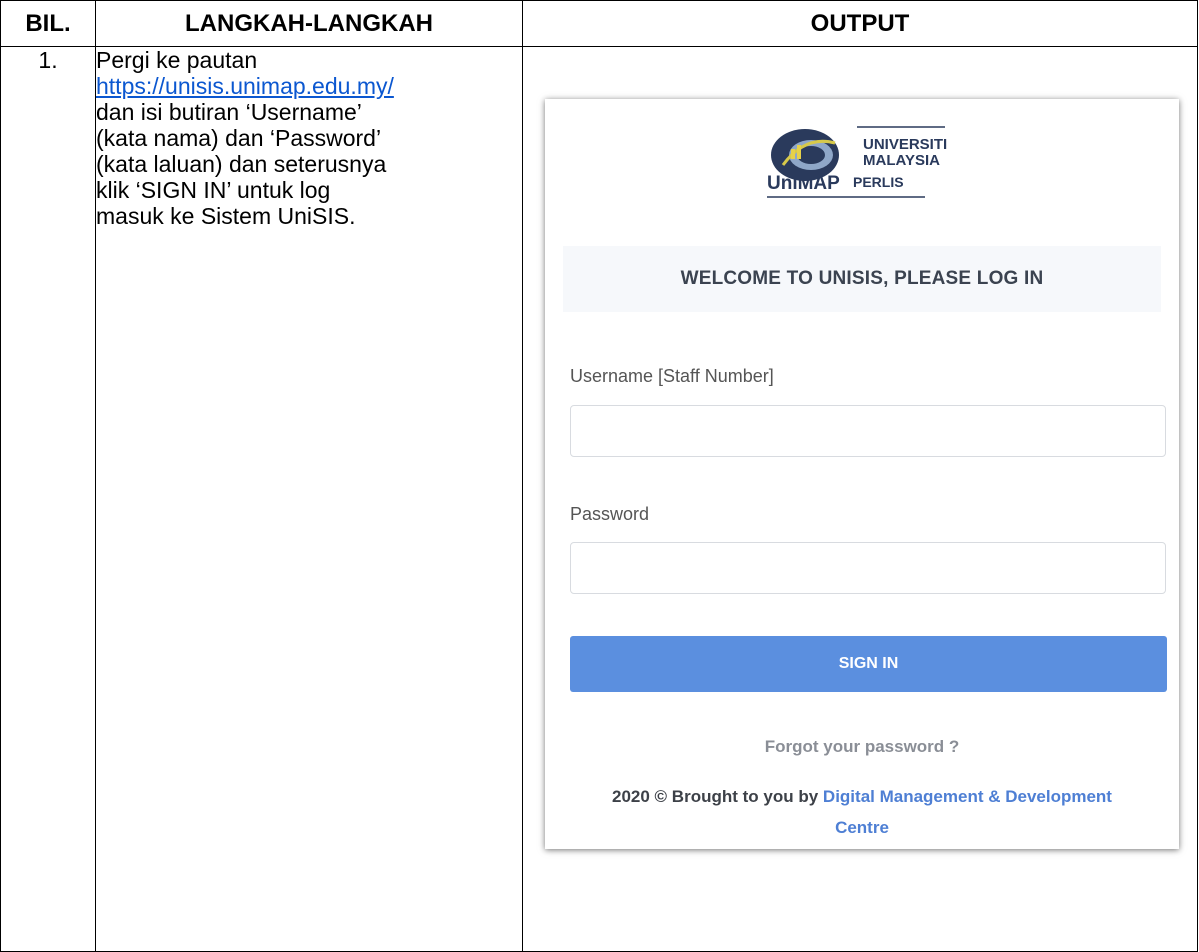  I want to click on password-label: Password, so click(610, 514).